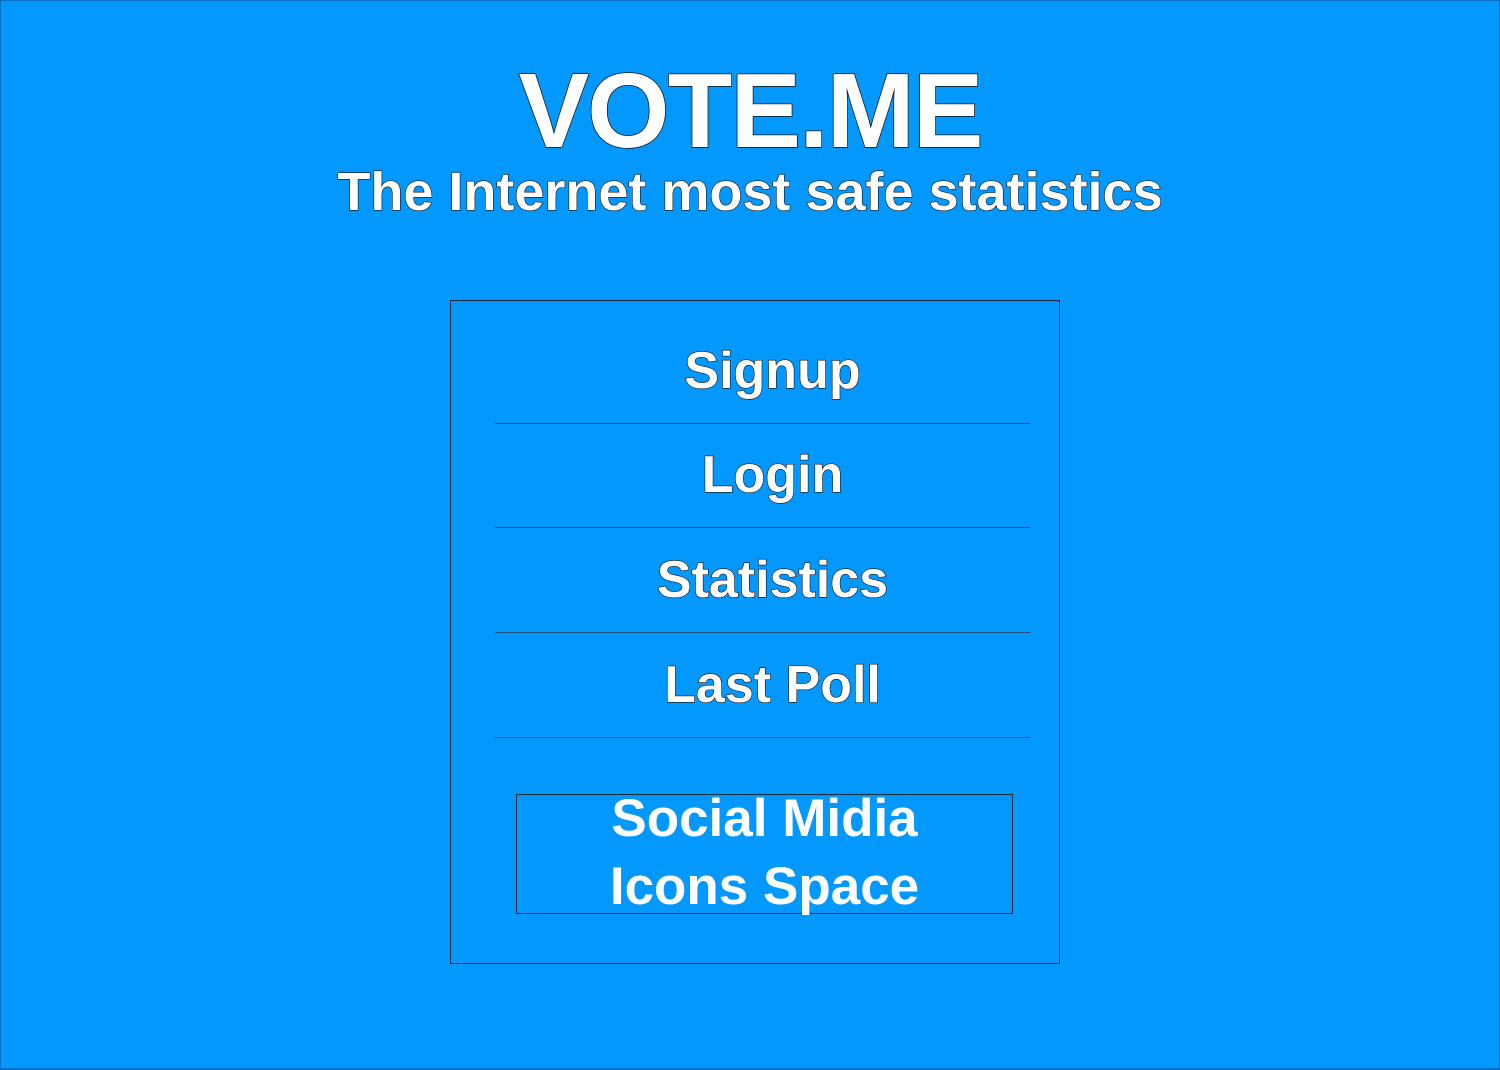 The height and width of the screenshot is (1070, 1500). I want to click on signup-label: Signup, so click(772, 370).